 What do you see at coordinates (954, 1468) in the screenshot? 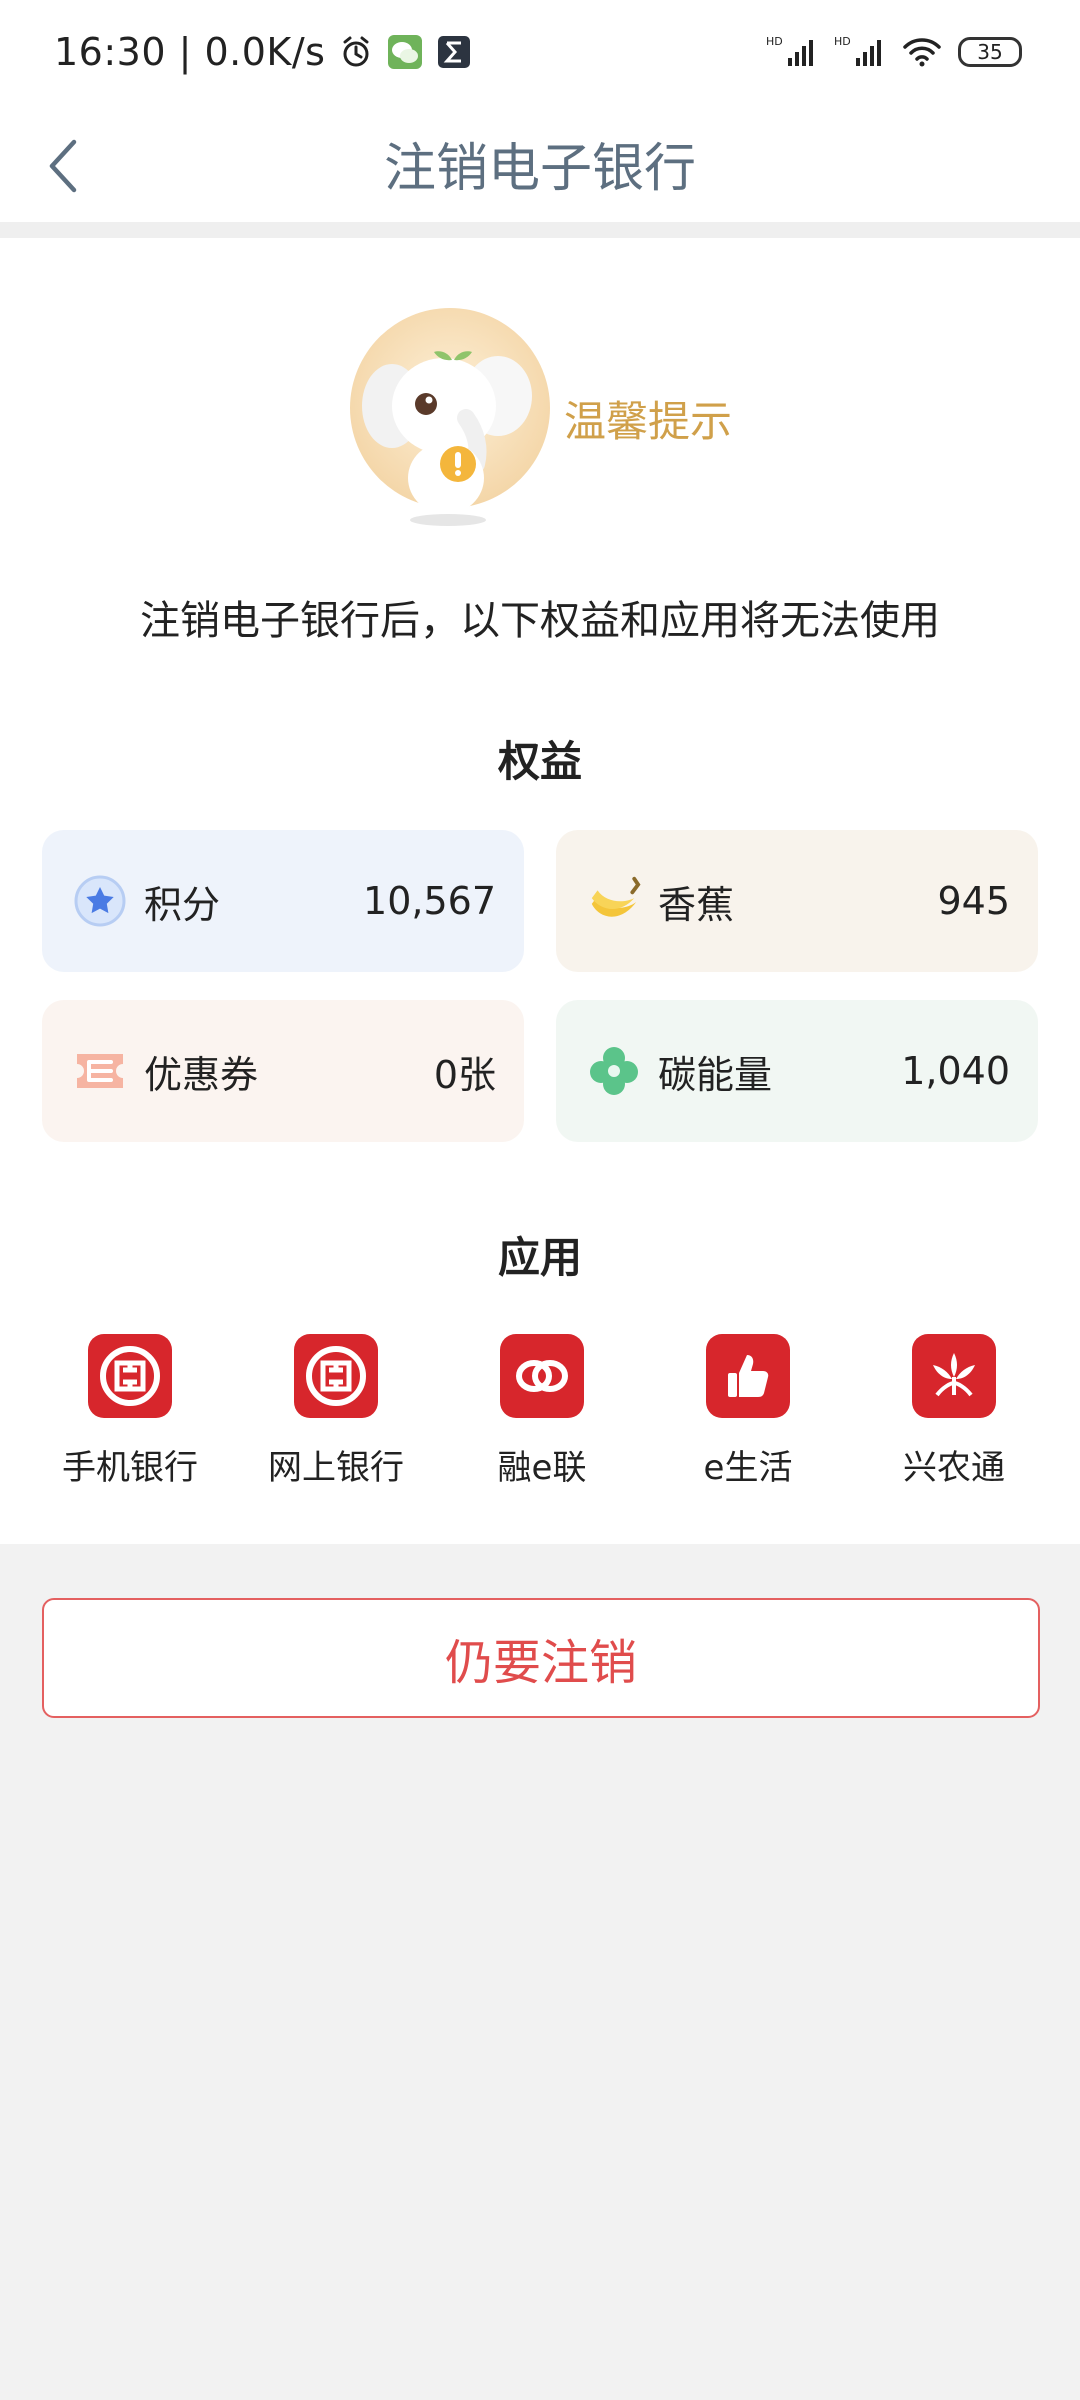
I see `app-label: 兴农通` at bounding box center [954, 1468].